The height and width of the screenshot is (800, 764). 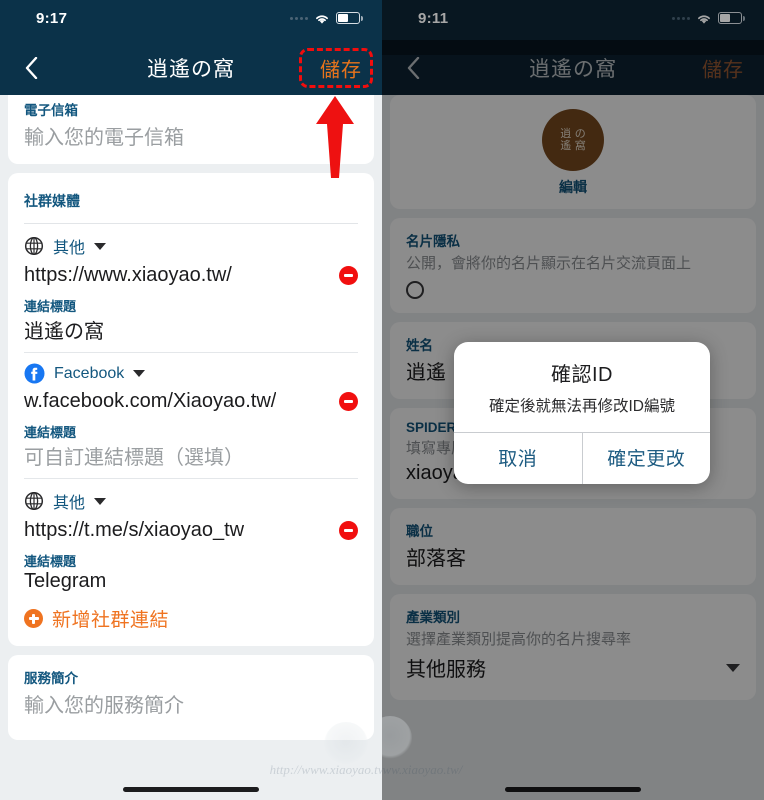 What do you see at coordinates (299, 18) in the screenshot?
I see `signal-dots-icon` at bounding box center [299, 18].